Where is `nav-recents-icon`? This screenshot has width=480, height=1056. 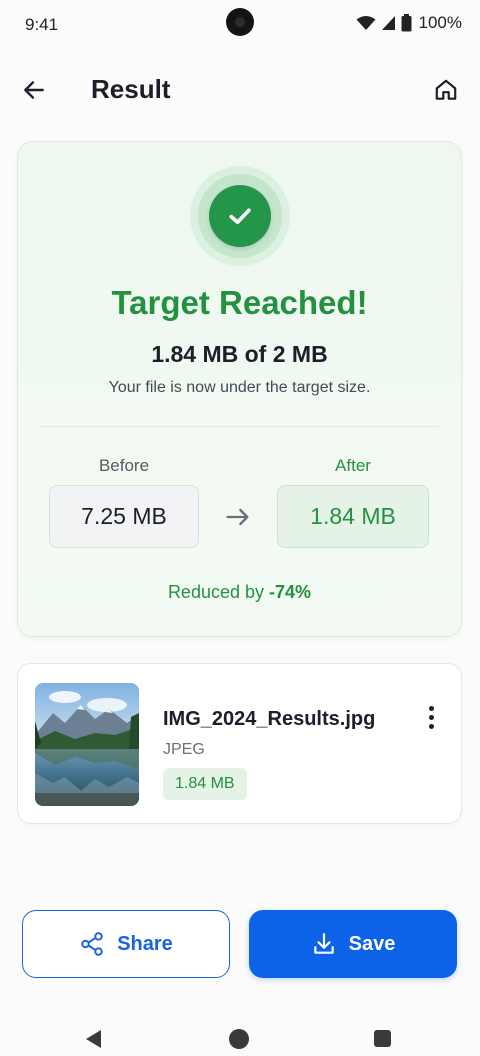
nav-recents-icon is located at coordinates (382, 1038).